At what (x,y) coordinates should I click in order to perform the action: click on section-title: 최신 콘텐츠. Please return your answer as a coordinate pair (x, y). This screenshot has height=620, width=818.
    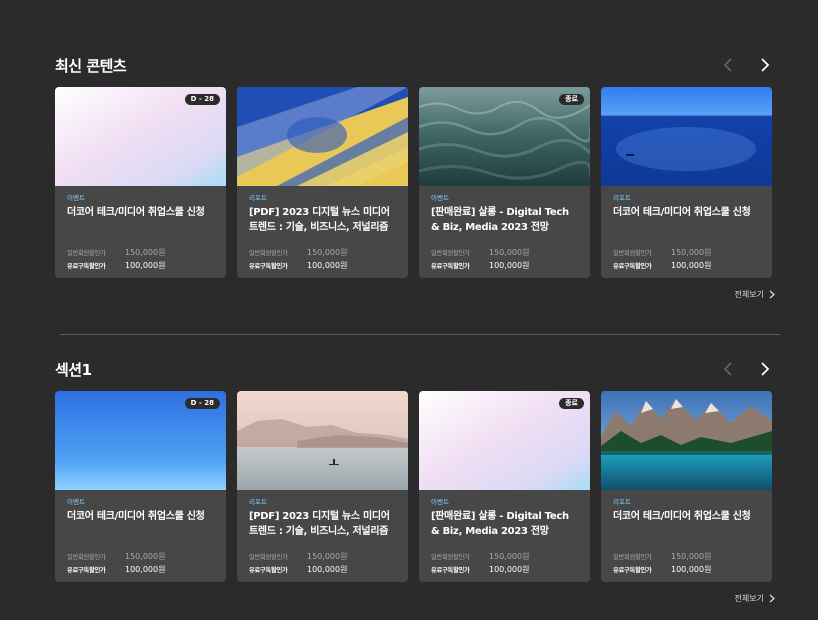
    Looking at the image, I should click on (91, 66).